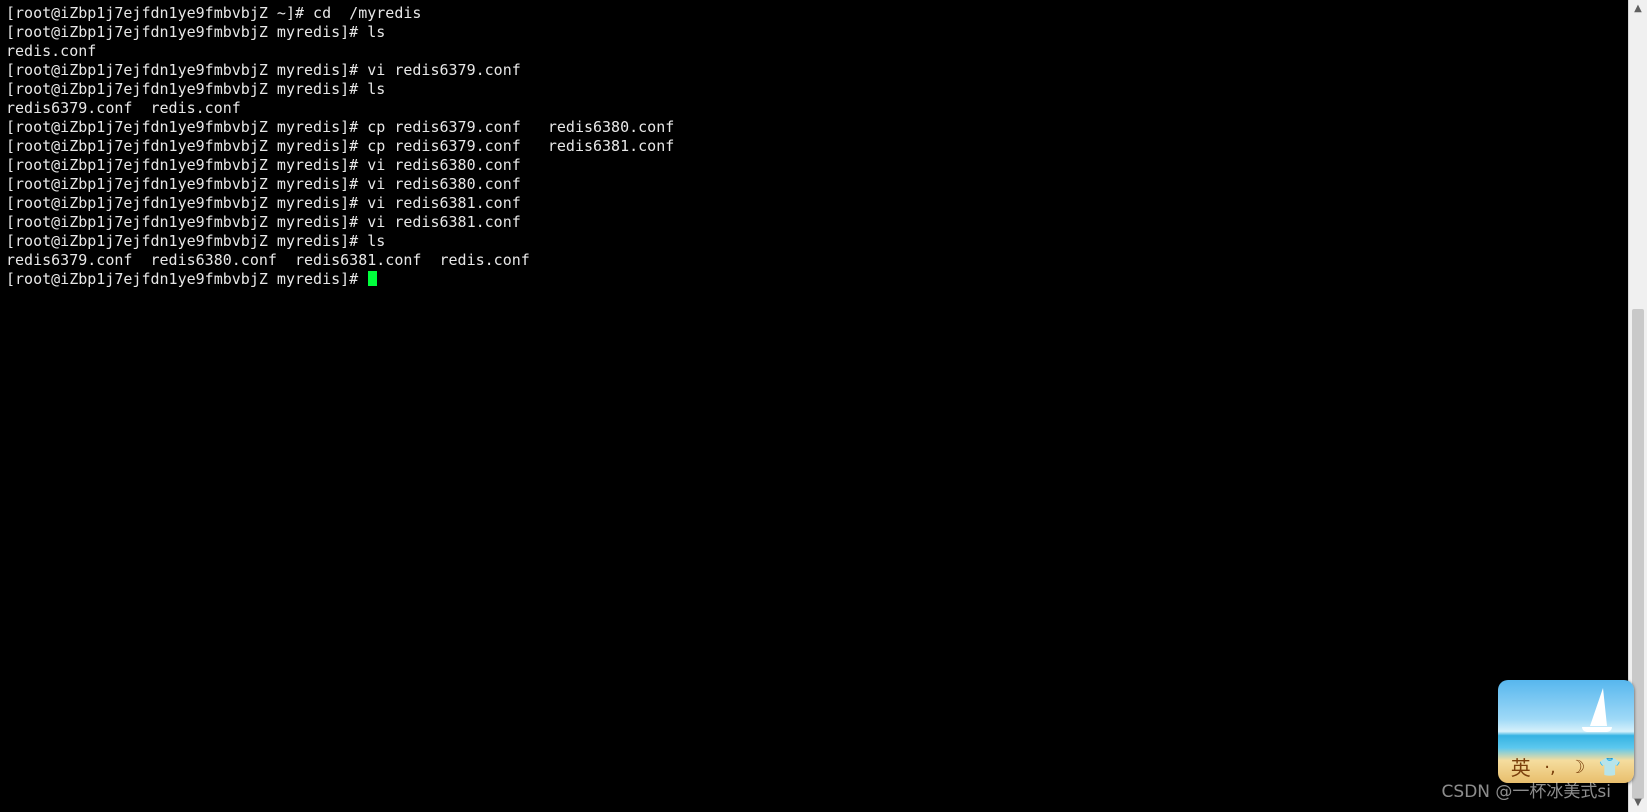 This screenshot has height=812, width=1647. Describe the element at coordinates (373, 278) in the screenshot. I see `terminal-cursor` at that location.